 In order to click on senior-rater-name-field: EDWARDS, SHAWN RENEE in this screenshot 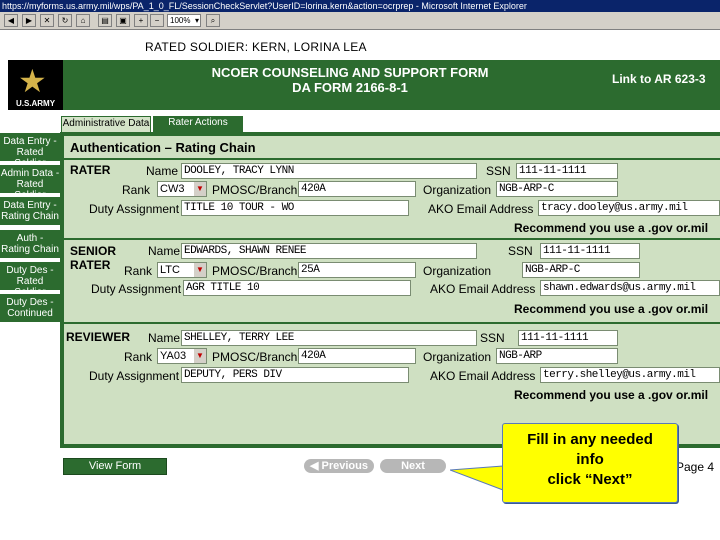, I will do `click(329, 251)`.